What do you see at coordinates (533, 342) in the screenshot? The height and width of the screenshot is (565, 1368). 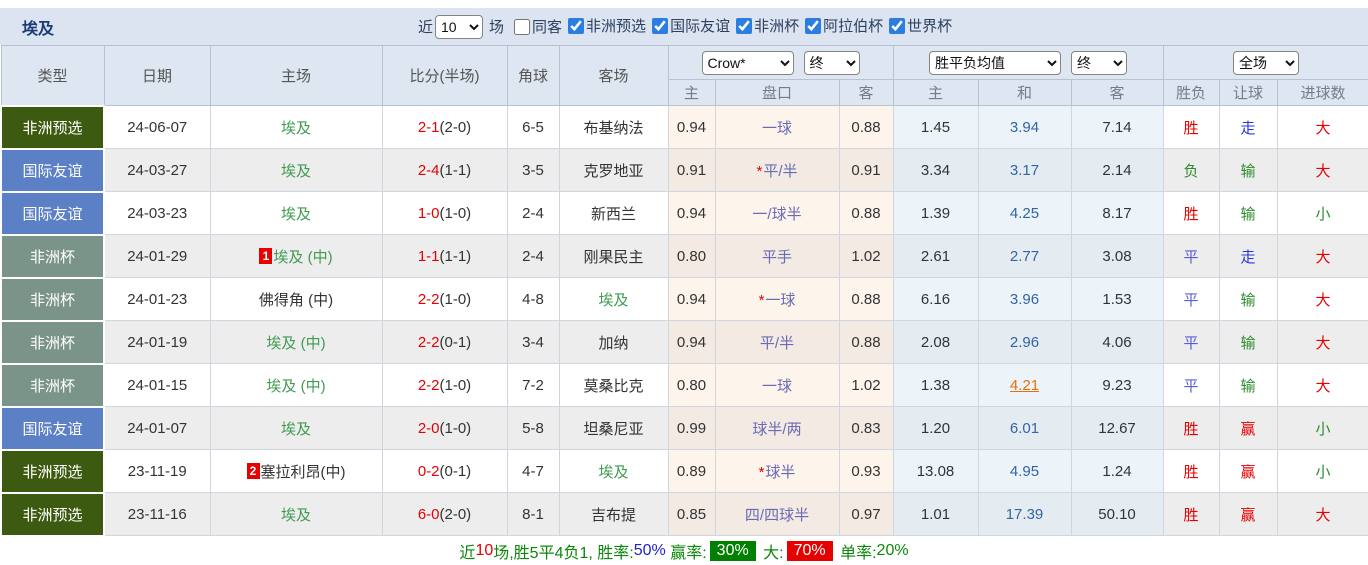 I see `corner-cell: 3-4` at bounding box center [533, 342].